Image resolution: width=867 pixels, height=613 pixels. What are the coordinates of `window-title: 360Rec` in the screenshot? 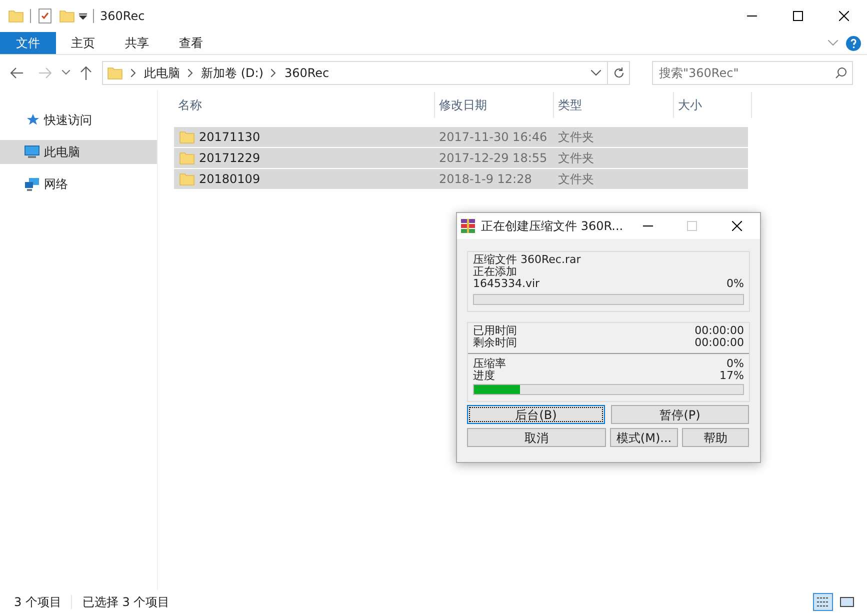 It's located at (122, 16).